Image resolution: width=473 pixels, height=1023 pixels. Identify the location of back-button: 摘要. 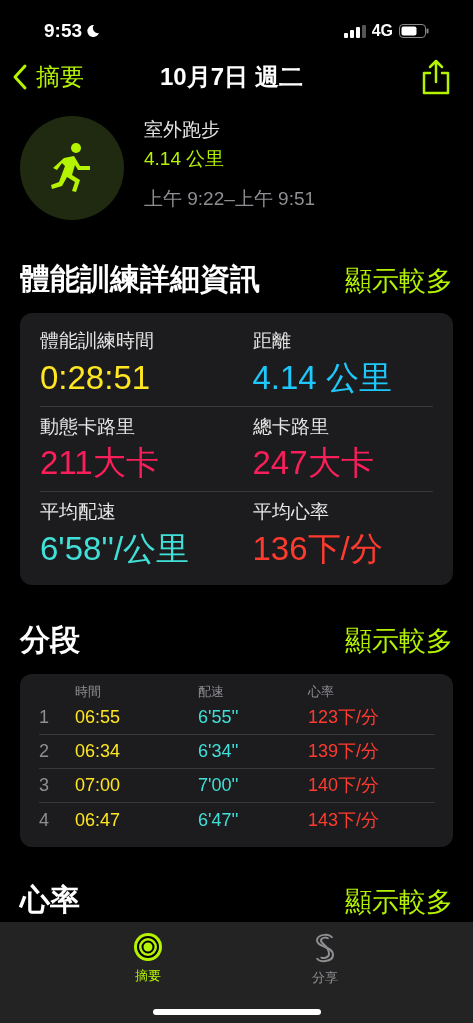
(48, 77).